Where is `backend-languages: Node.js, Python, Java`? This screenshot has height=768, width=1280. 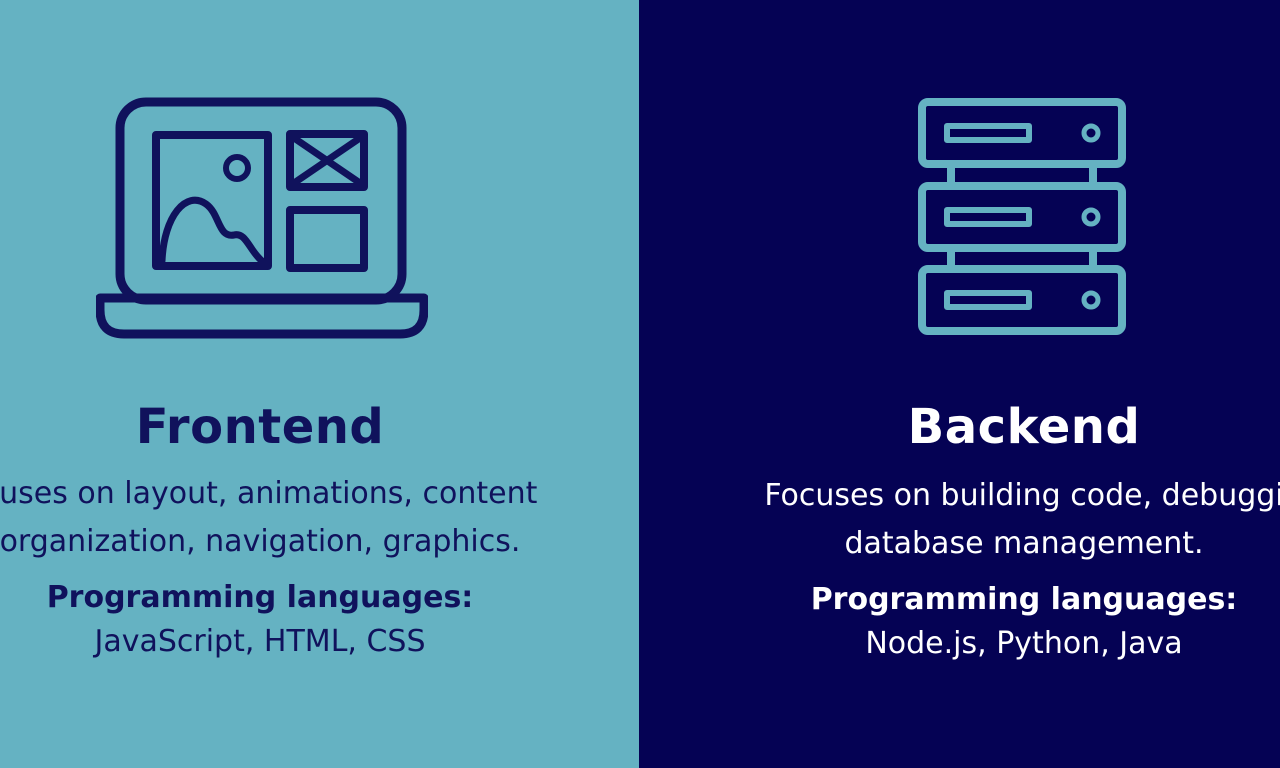
backend-languages: Node.js, Python, Java is located at coordinates (1024, 643).